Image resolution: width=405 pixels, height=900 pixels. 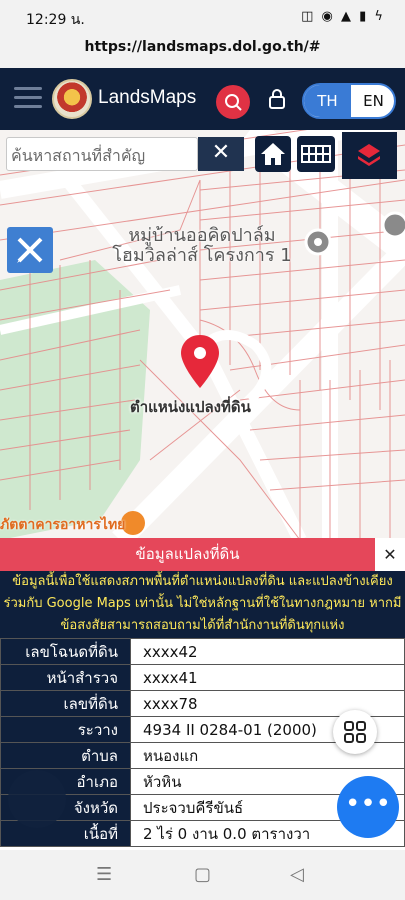 What do you see at coordinates (202, 17) in the screenshot?
I see `status-bar: 12:29 น. ◫ ◉ ▲ ▮ ϟ` at bounding box center [202, 17].